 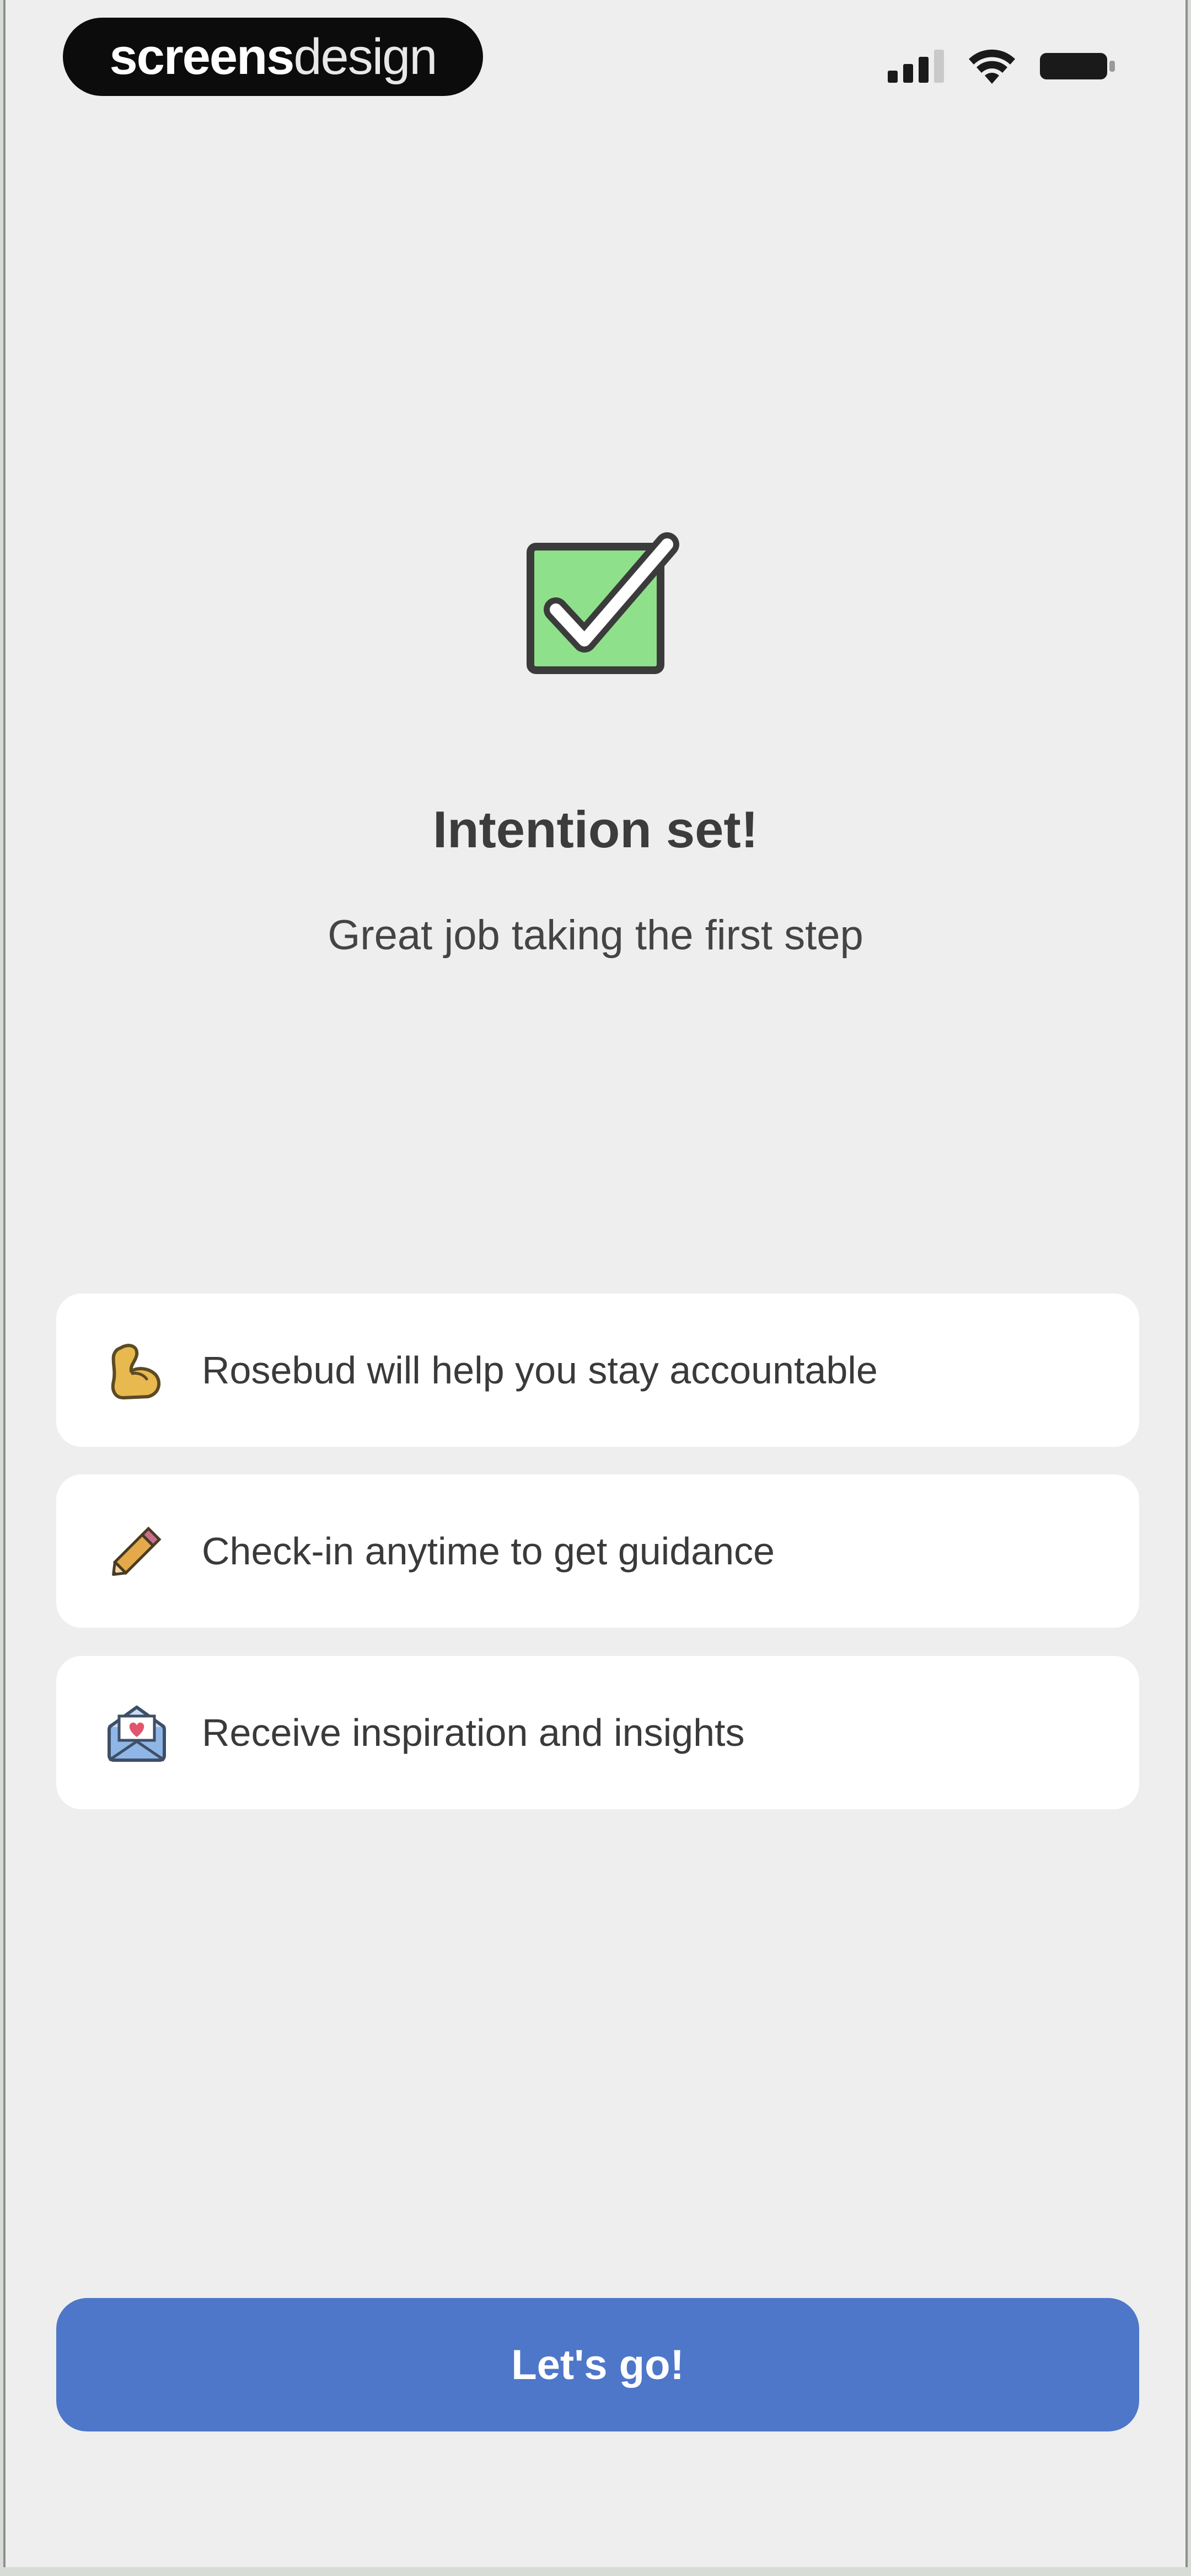 I want to click on page-title: Intention set!, so click(x=595, y=829).